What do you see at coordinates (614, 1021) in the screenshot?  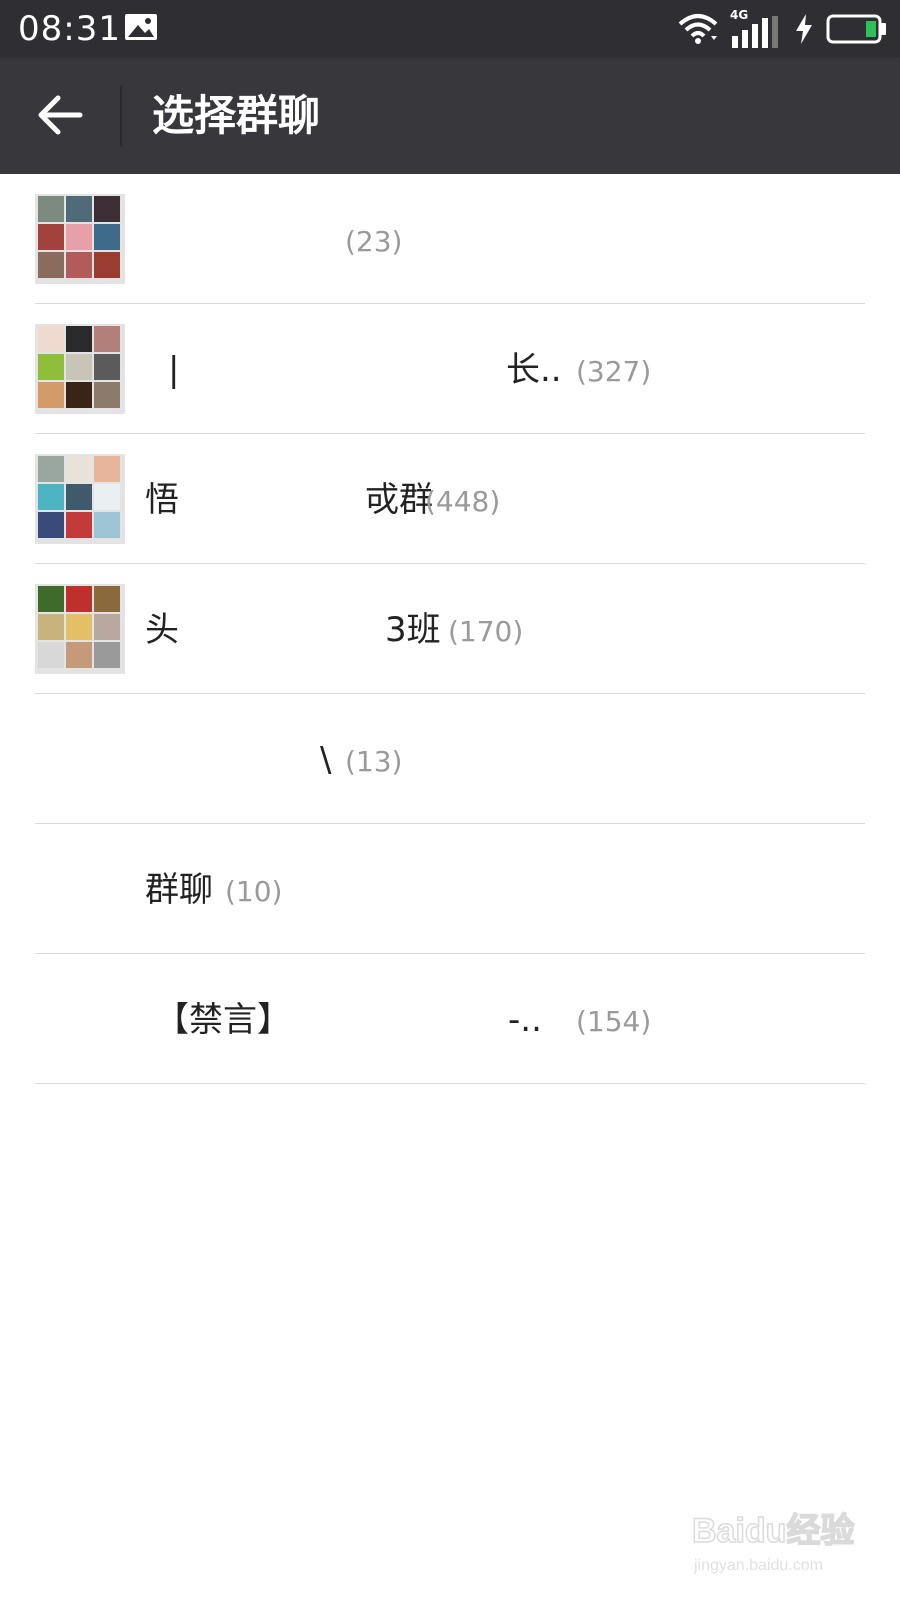 I see `group-member-count: (154)` at bounding box center [614, 1021].